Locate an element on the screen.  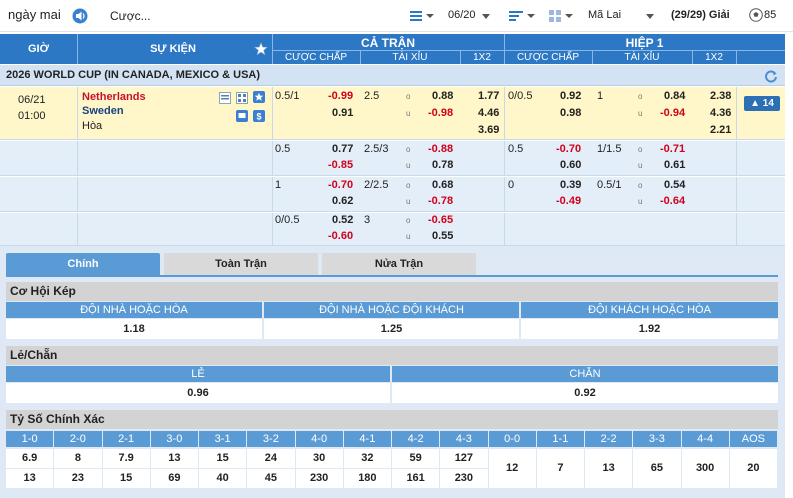
double-chance-odds: 1.92 is located at coordinates (649, 329).